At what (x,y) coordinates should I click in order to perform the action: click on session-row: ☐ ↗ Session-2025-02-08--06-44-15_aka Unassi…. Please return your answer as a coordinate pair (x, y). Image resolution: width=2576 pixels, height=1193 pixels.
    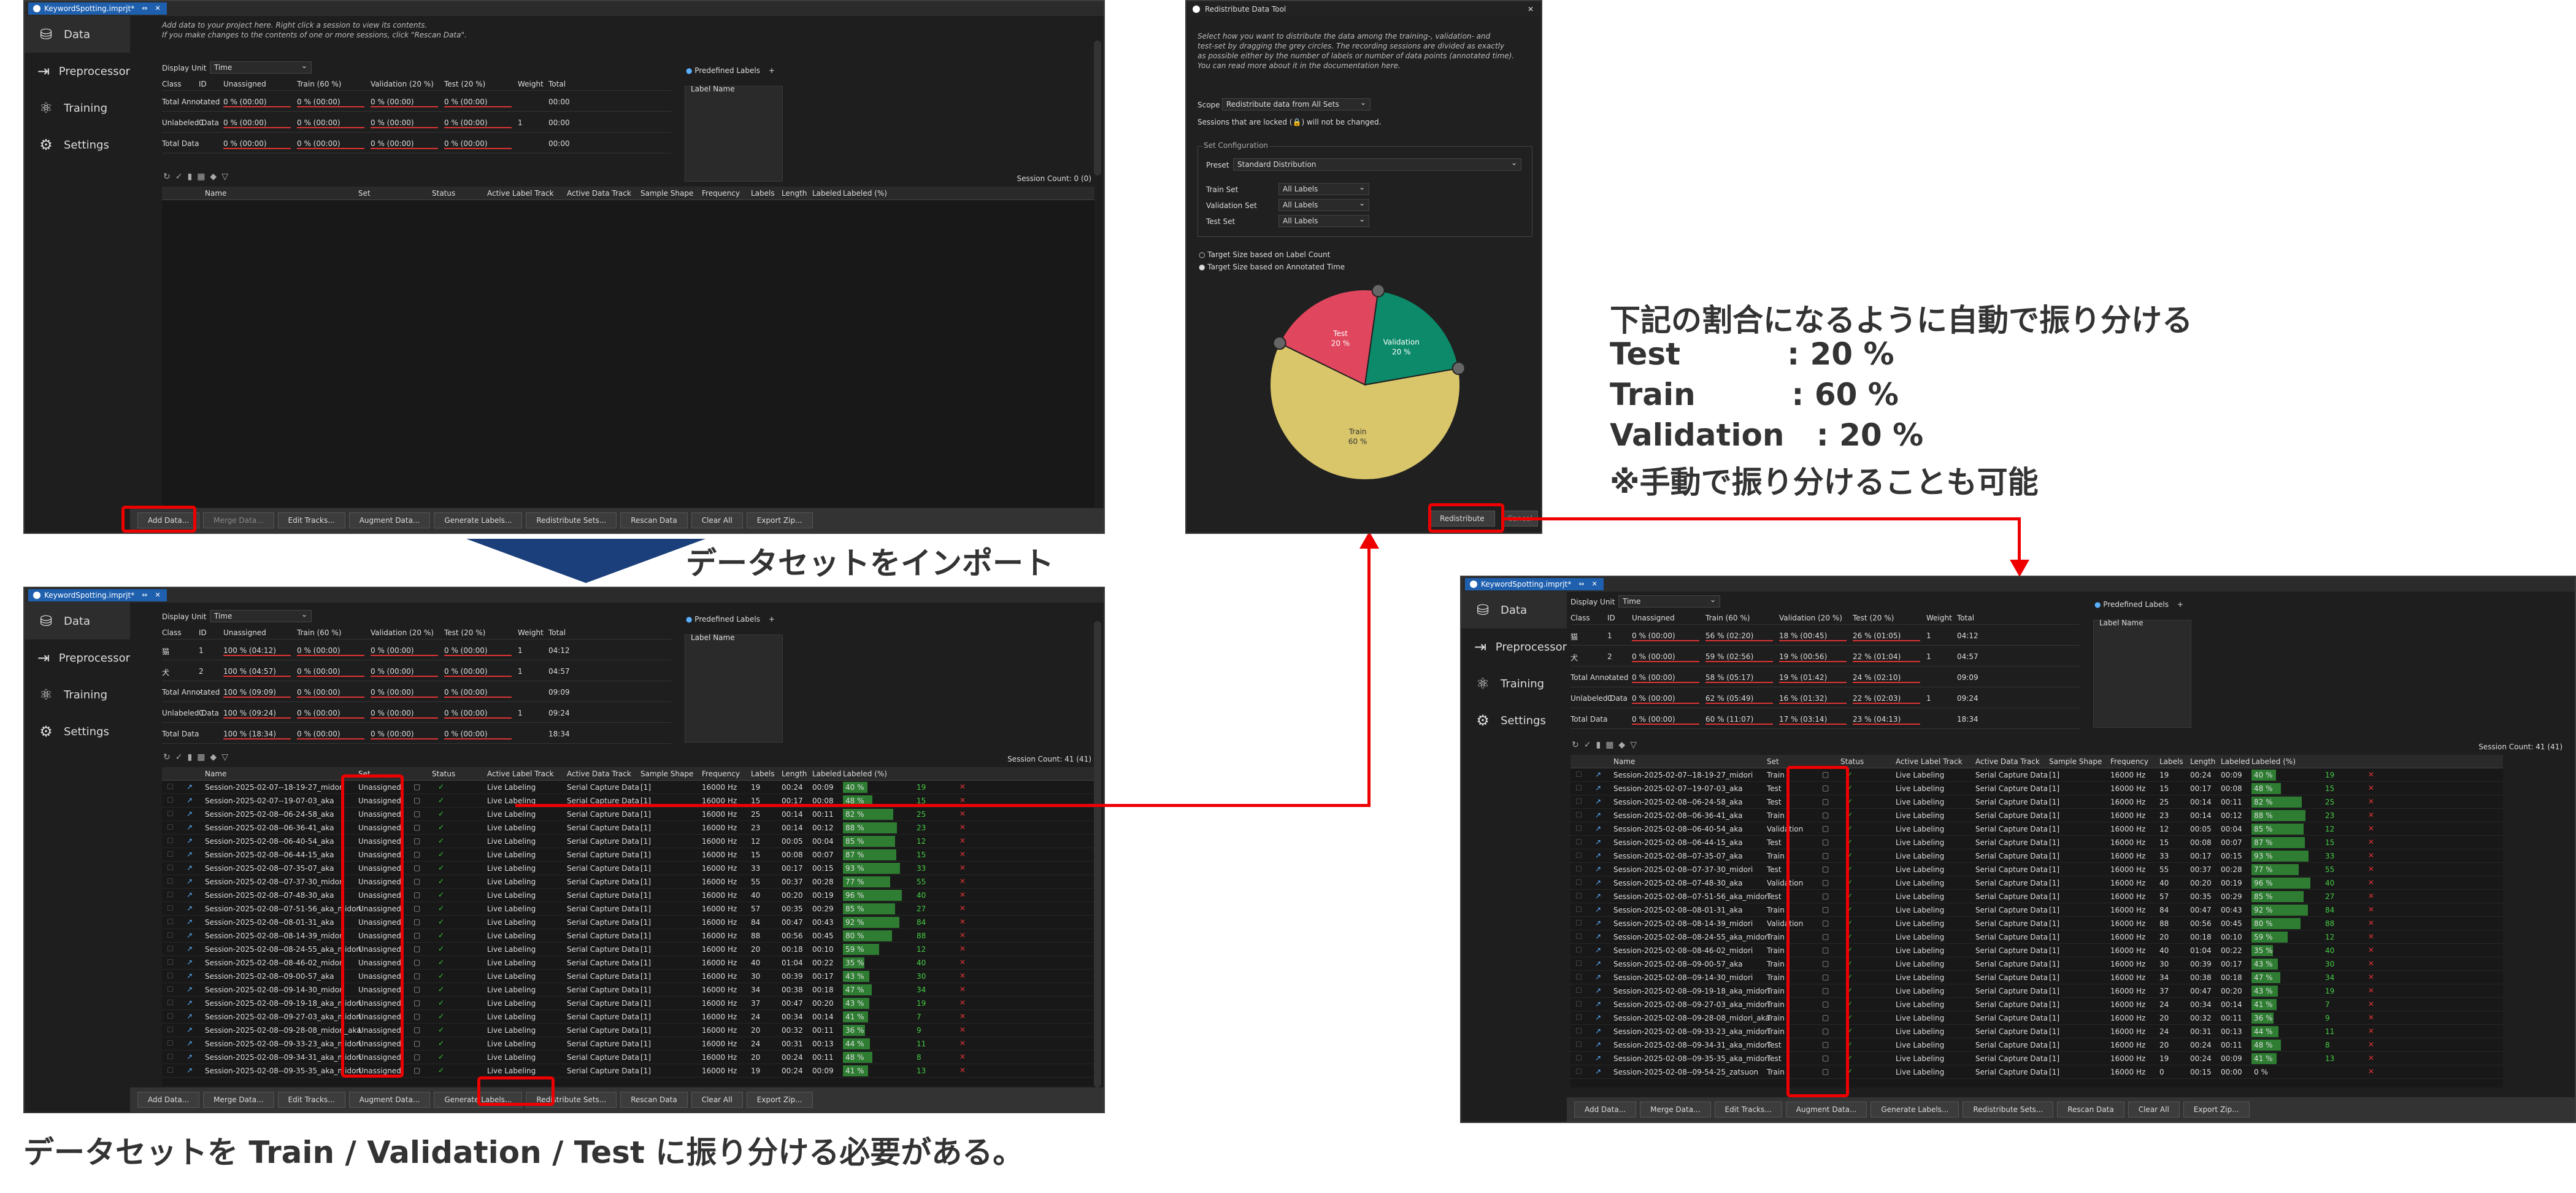
    Looking at the image, I should click on (628, 855).